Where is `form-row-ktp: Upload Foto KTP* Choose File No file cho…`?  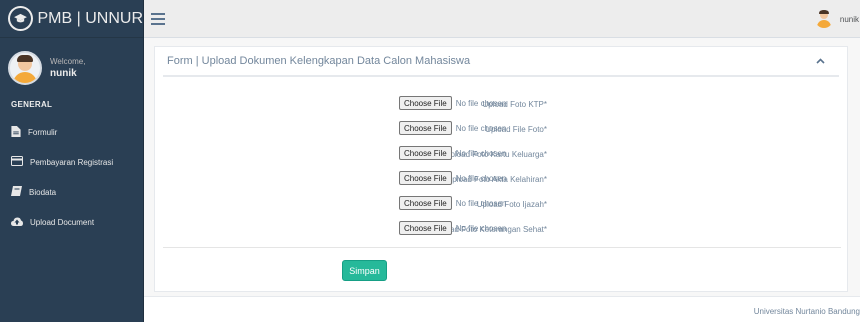 form-row-ktp: Upload Foto KTP* Choose File No file cho… is located at coordinates (502, 106).